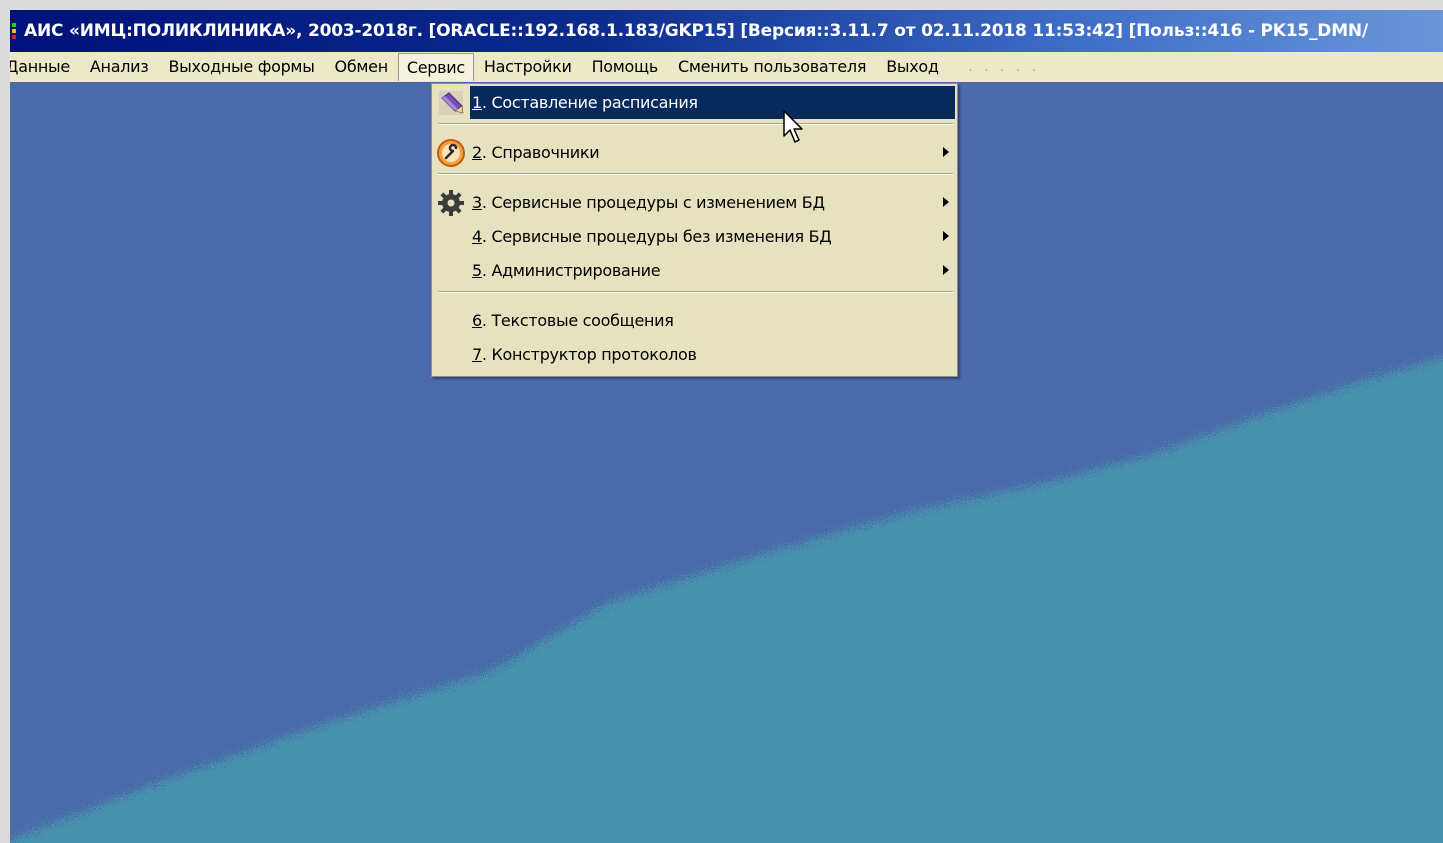 Image resolution: width=1443 pixels, height=843 pixels. Describe the element at coordinates (477, 270) in the screenshot. I see `menu-item-number: 5` at that location.